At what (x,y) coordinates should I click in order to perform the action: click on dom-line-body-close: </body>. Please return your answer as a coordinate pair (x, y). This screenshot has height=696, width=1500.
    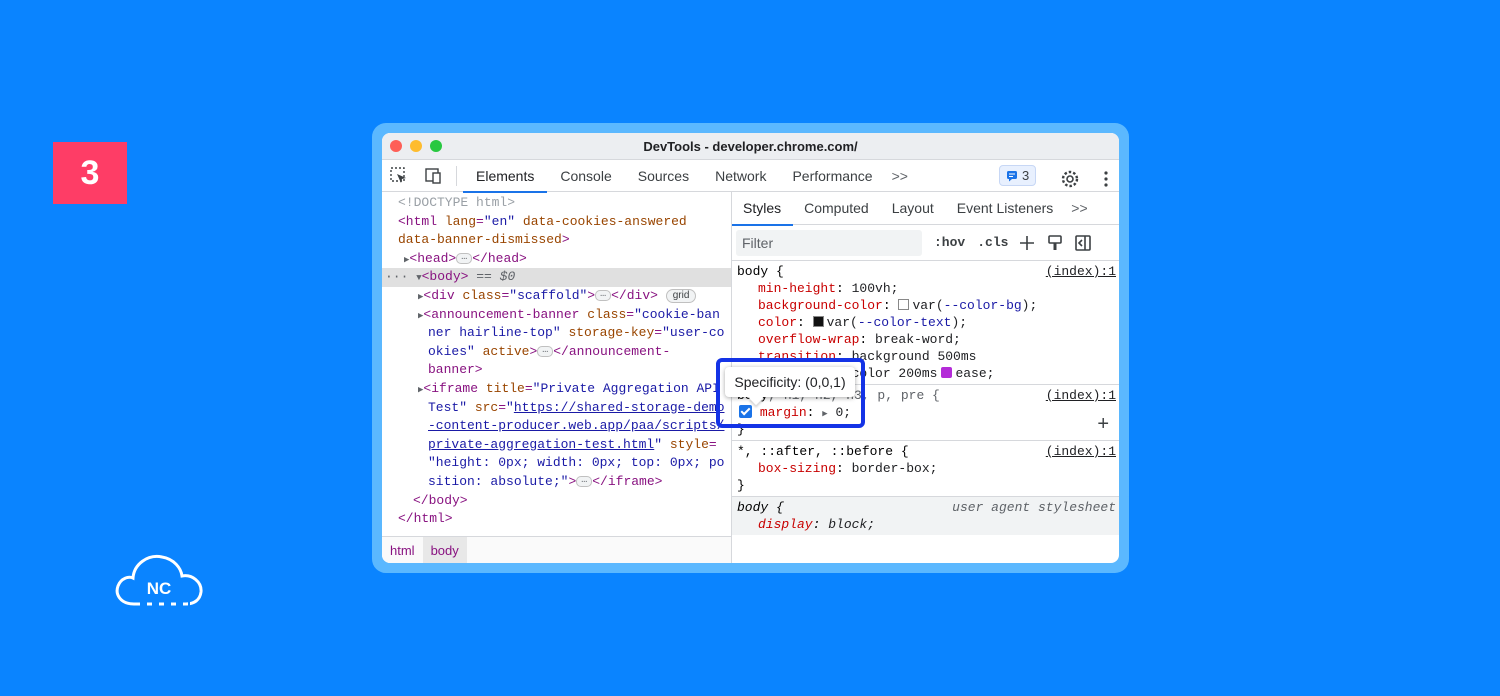
    Looking at the image, I should click on (556, 501).